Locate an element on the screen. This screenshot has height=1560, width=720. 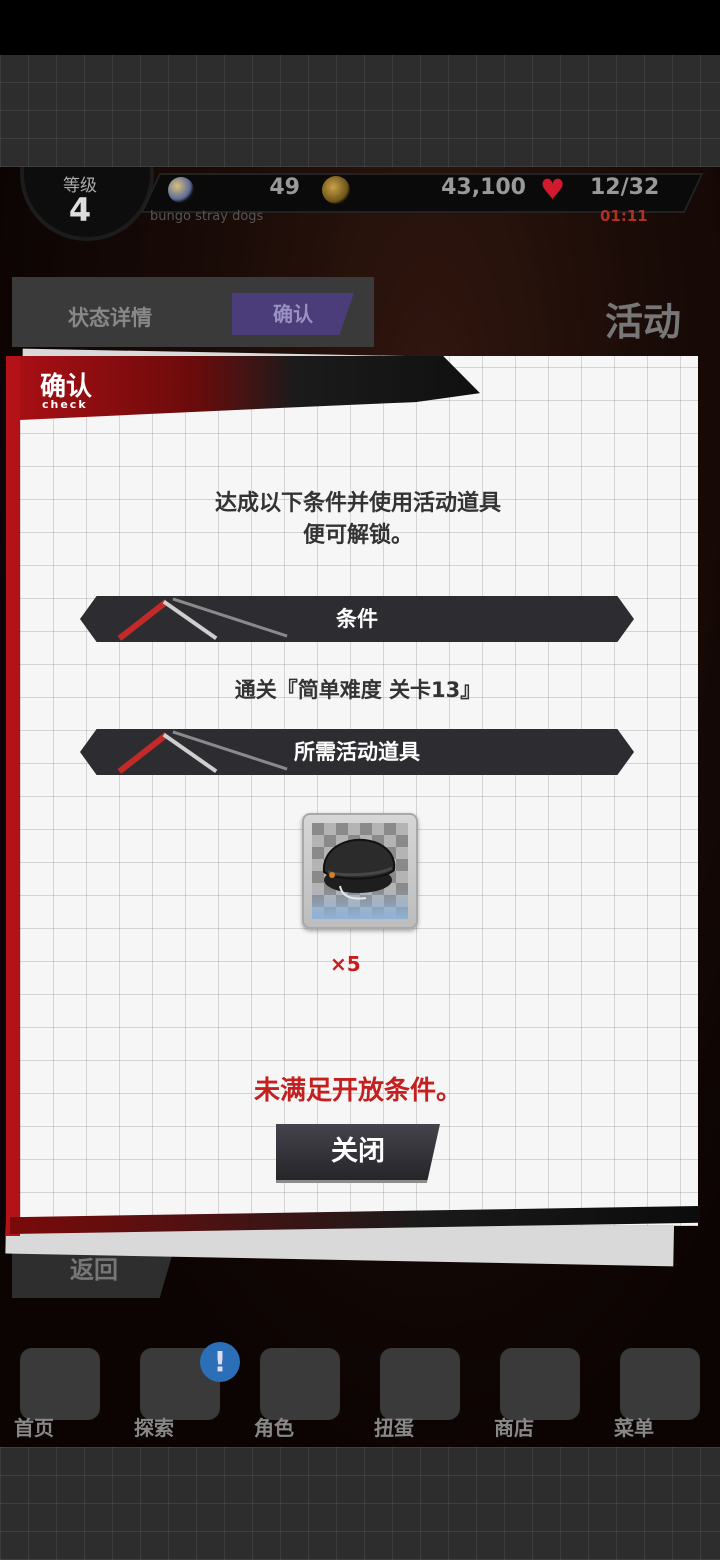
nav-label: 角色 is located at coordinates (274, 1428).